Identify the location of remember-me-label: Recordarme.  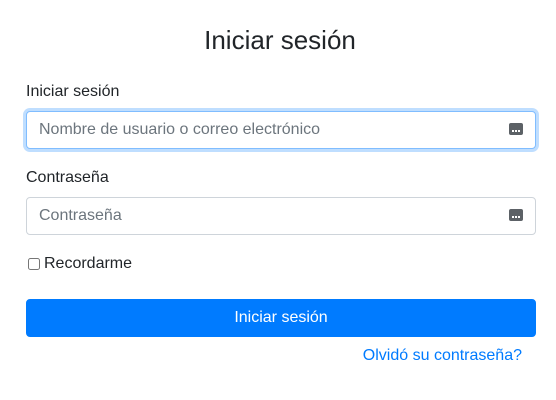
(88, 264).